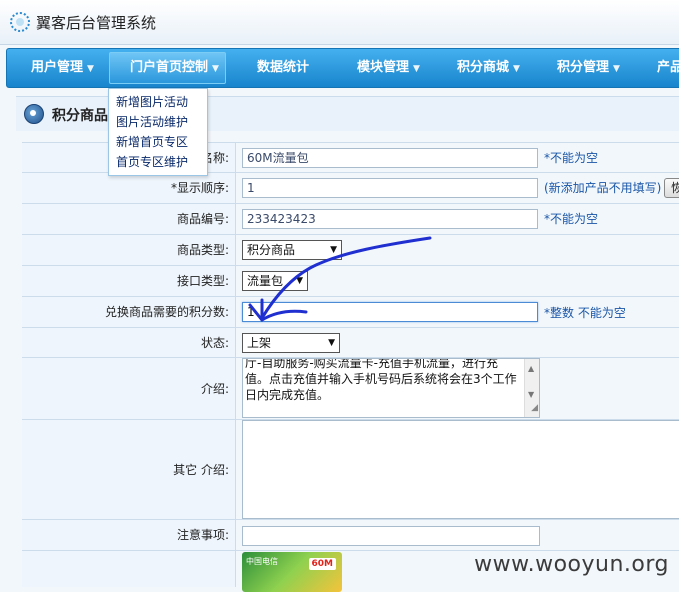  Describe the element at coordinates (458, 281) in the screenshot. I see `interface-field-cell: 流量包 ▼` at that location.